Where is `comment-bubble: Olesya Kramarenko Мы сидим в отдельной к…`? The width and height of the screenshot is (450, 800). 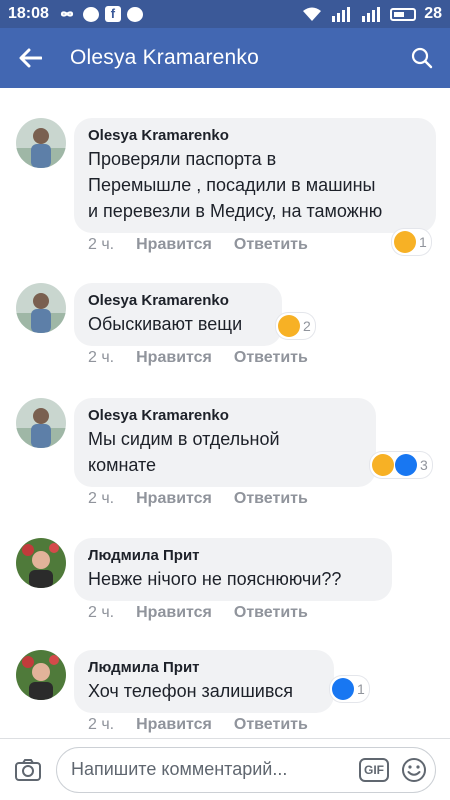 comment-bubble: Olesya Kramarenko Мы сидим в отдельной к… is located at coordinates (225, 442).